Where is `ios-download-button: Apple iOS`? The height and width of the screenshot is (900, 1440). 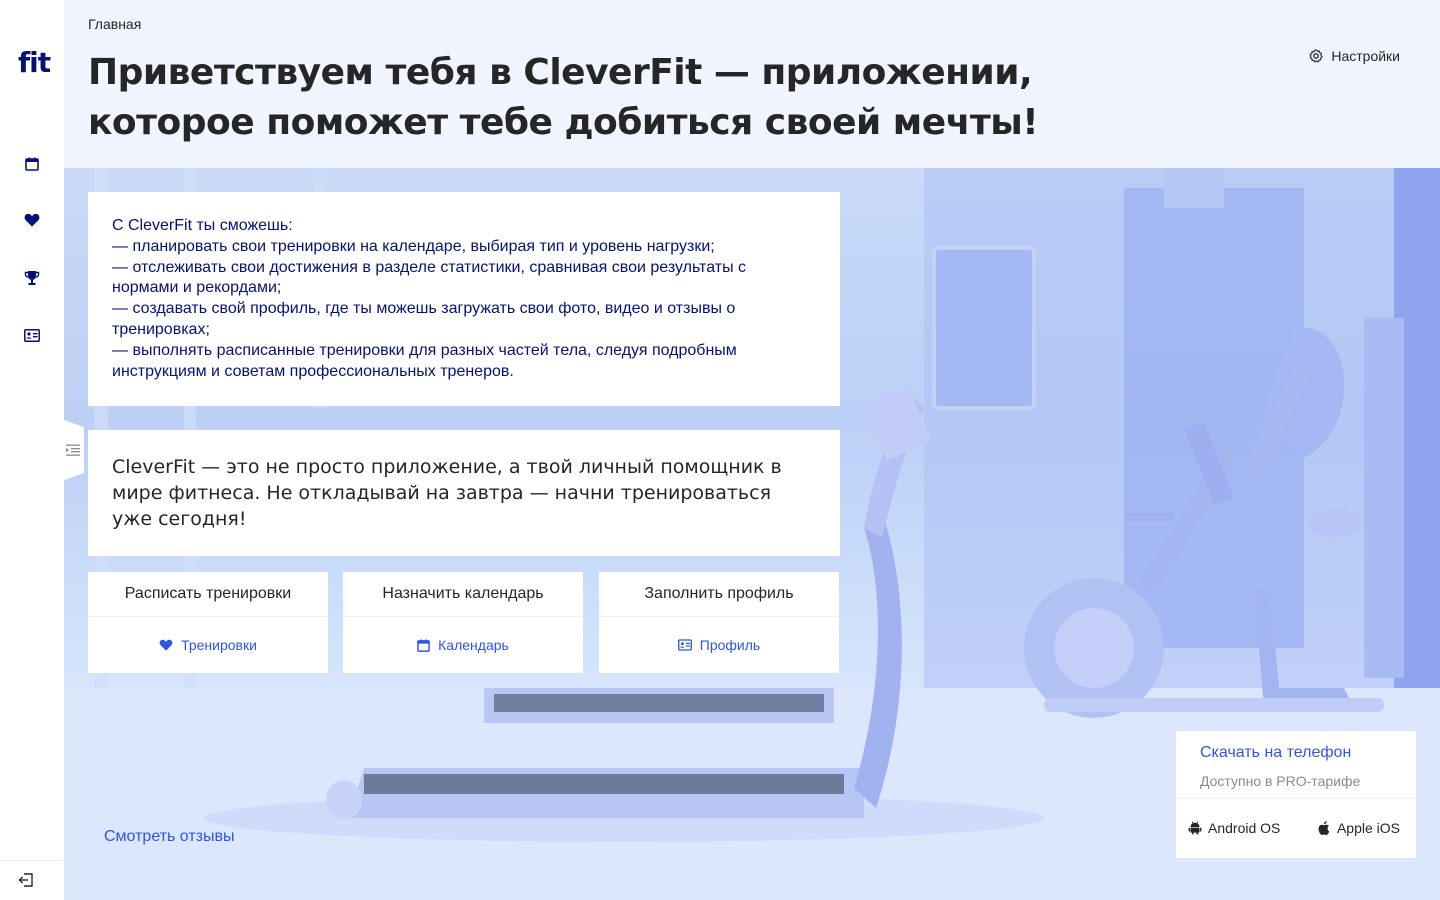 ios-download-button: Apple iOS is located at coordinates (1359, 828).